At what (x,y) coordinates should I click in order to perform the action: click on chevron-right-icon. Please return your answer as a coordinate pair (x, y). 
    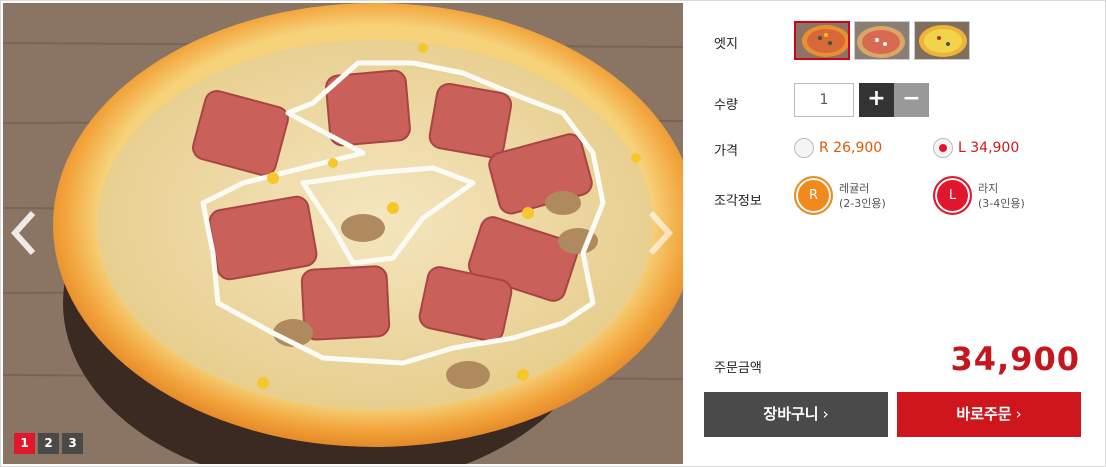
    Looking at the image, I should click on (661, 233).